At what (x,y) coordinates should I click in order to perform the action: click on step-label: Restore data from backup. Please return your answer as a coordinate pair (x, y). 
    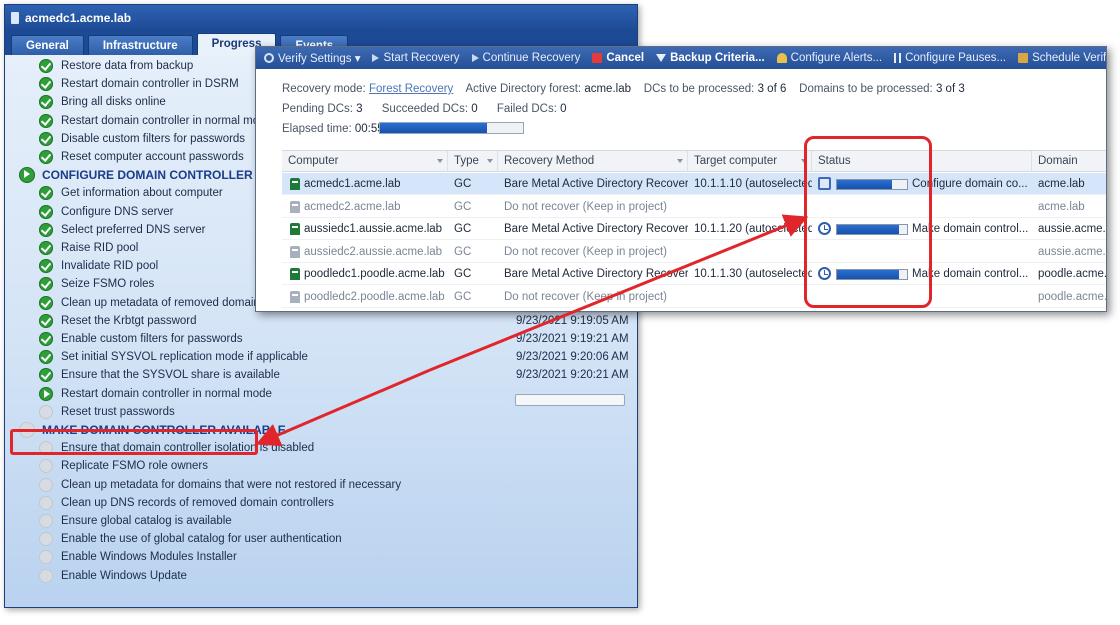
    Looking at the image, I should click on (127, 66).